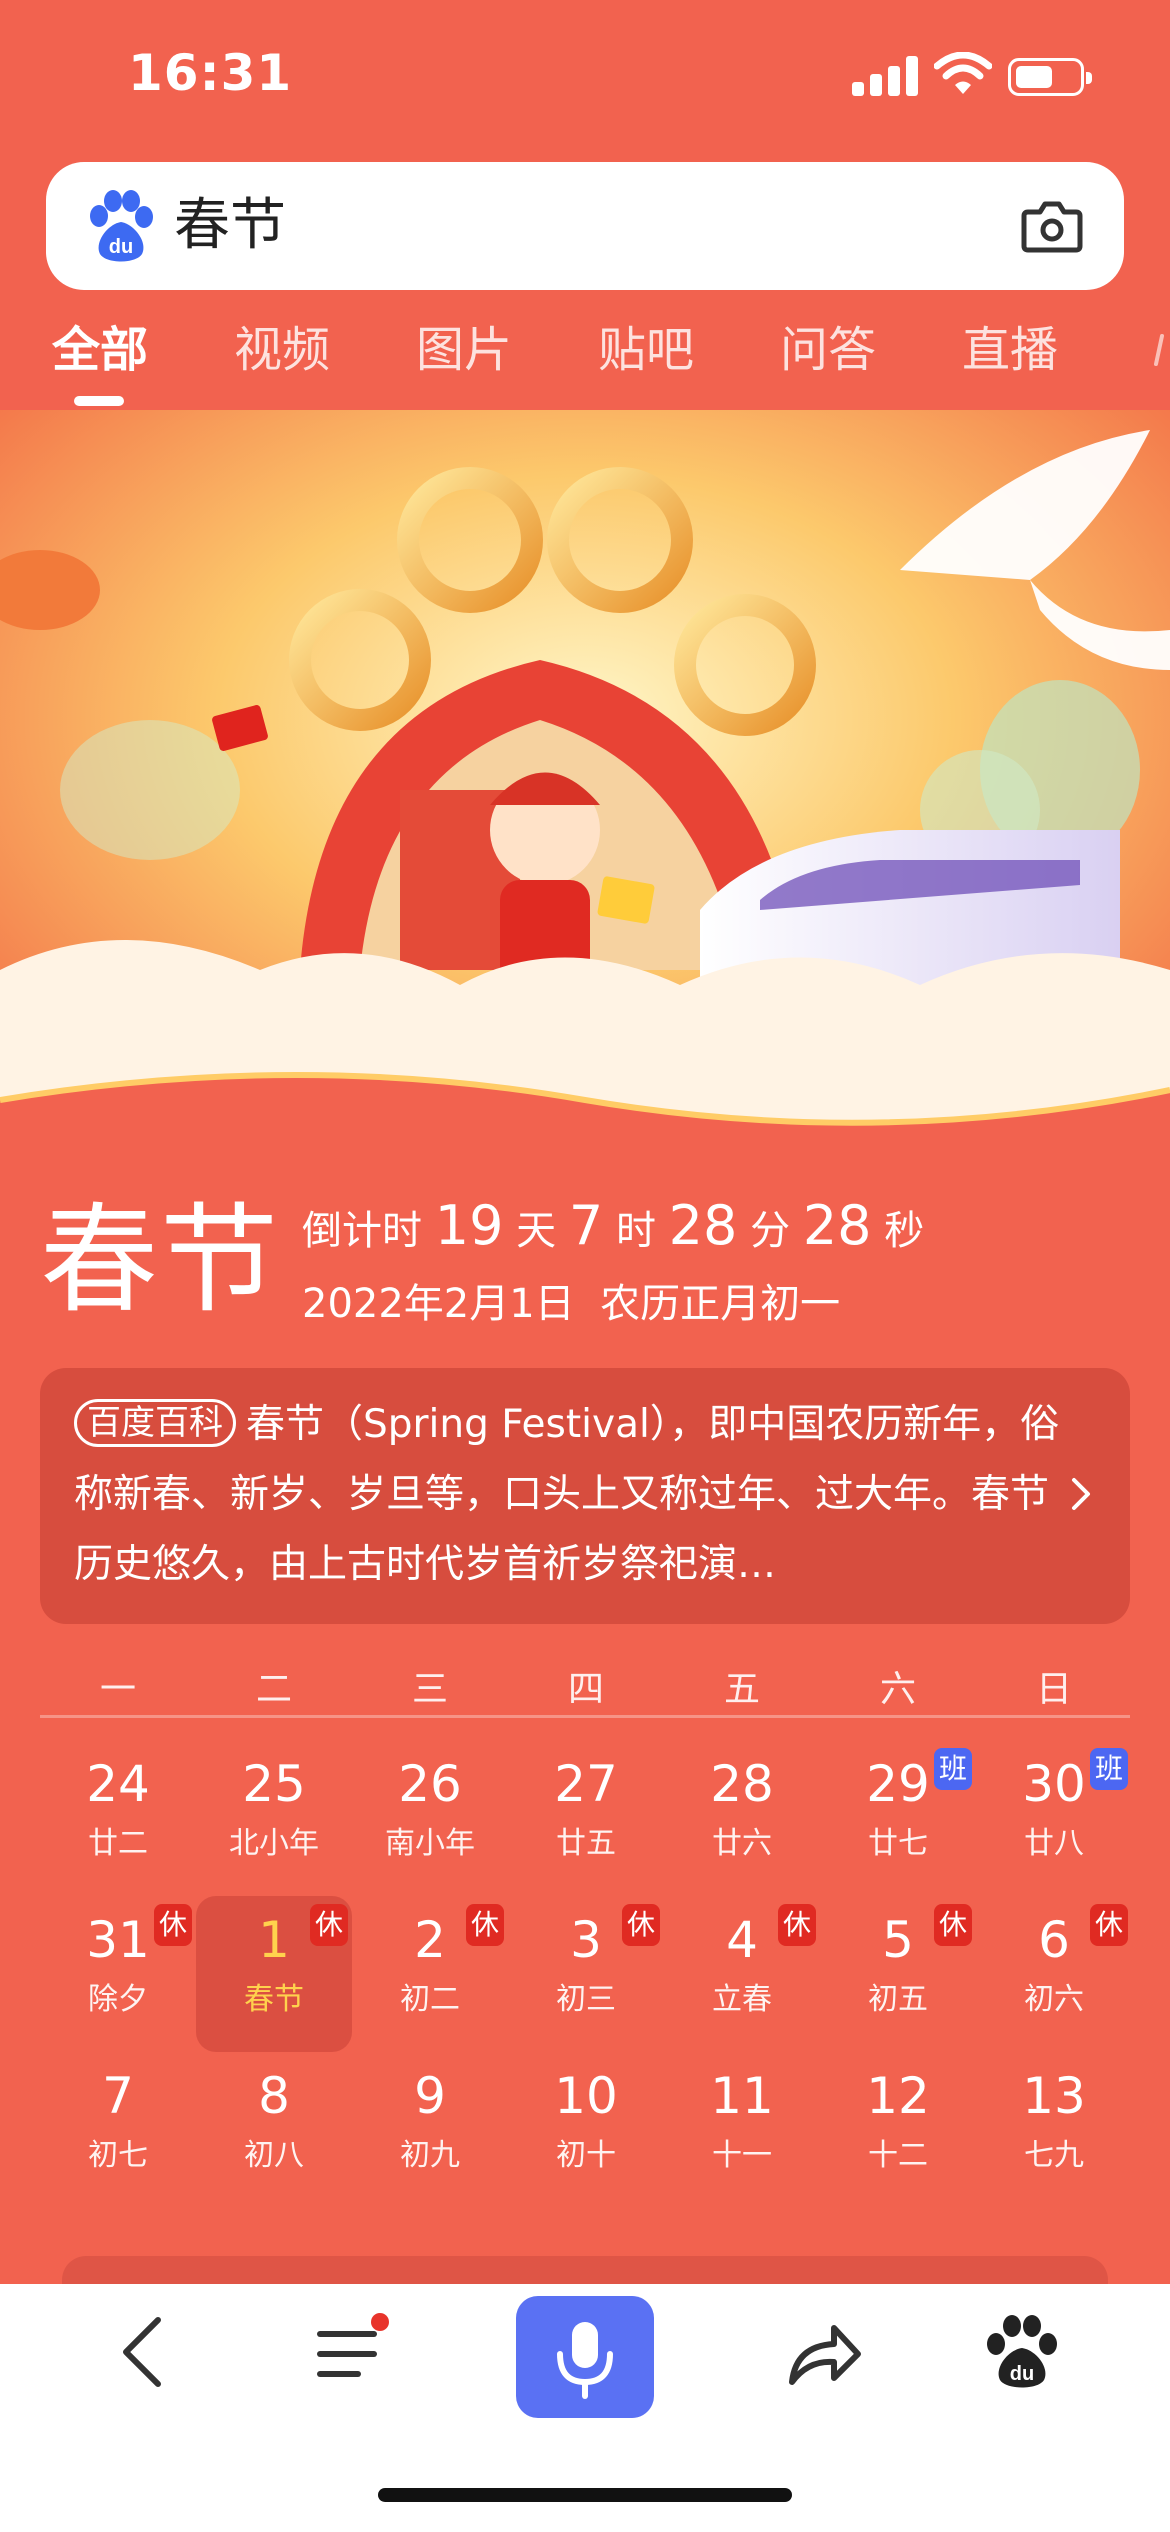 The image size is (1170, 2532). Describe the element at coordinates (742, 1784) in the screenshot. I see `day-number: 28` at that location.